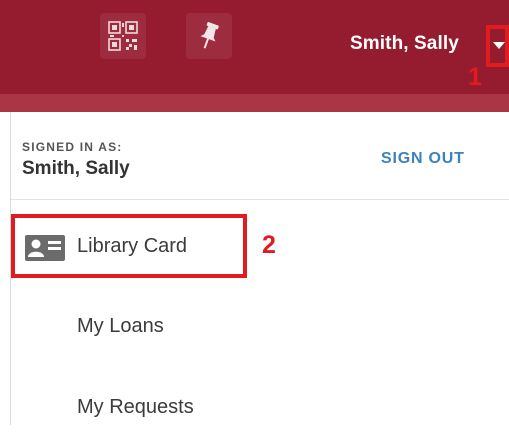 The image size is (509, 434). I want to click on panel-divider, so click(260, 199).